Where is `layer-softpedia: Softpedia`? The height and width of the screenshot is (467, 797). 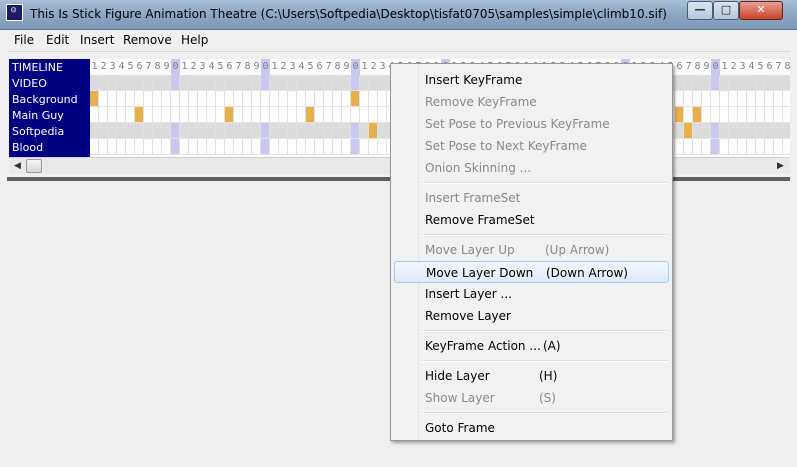 layer-softpedia: Softpedia is located at coordinates (51, 132).